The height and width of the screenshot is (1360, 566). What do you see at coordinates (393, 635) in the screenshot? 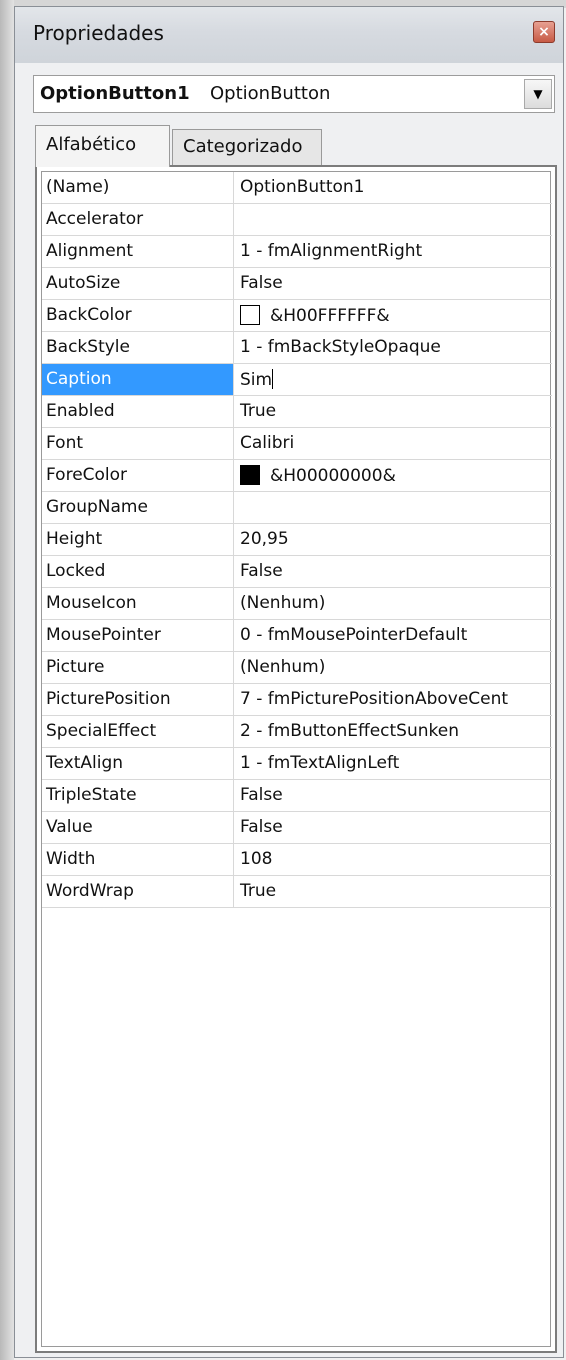
I see `property-value: 0 - fmMousePointerDefault` at bounding box center [393, 635].